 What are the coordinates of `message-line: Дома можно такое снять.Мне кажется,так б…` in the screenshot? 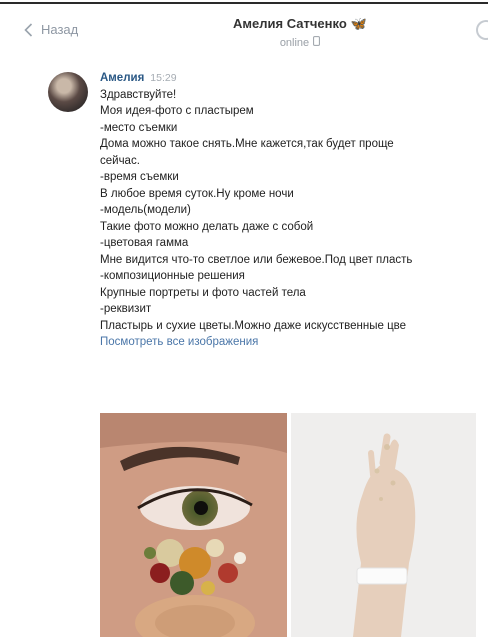 It's located at (247, 144).